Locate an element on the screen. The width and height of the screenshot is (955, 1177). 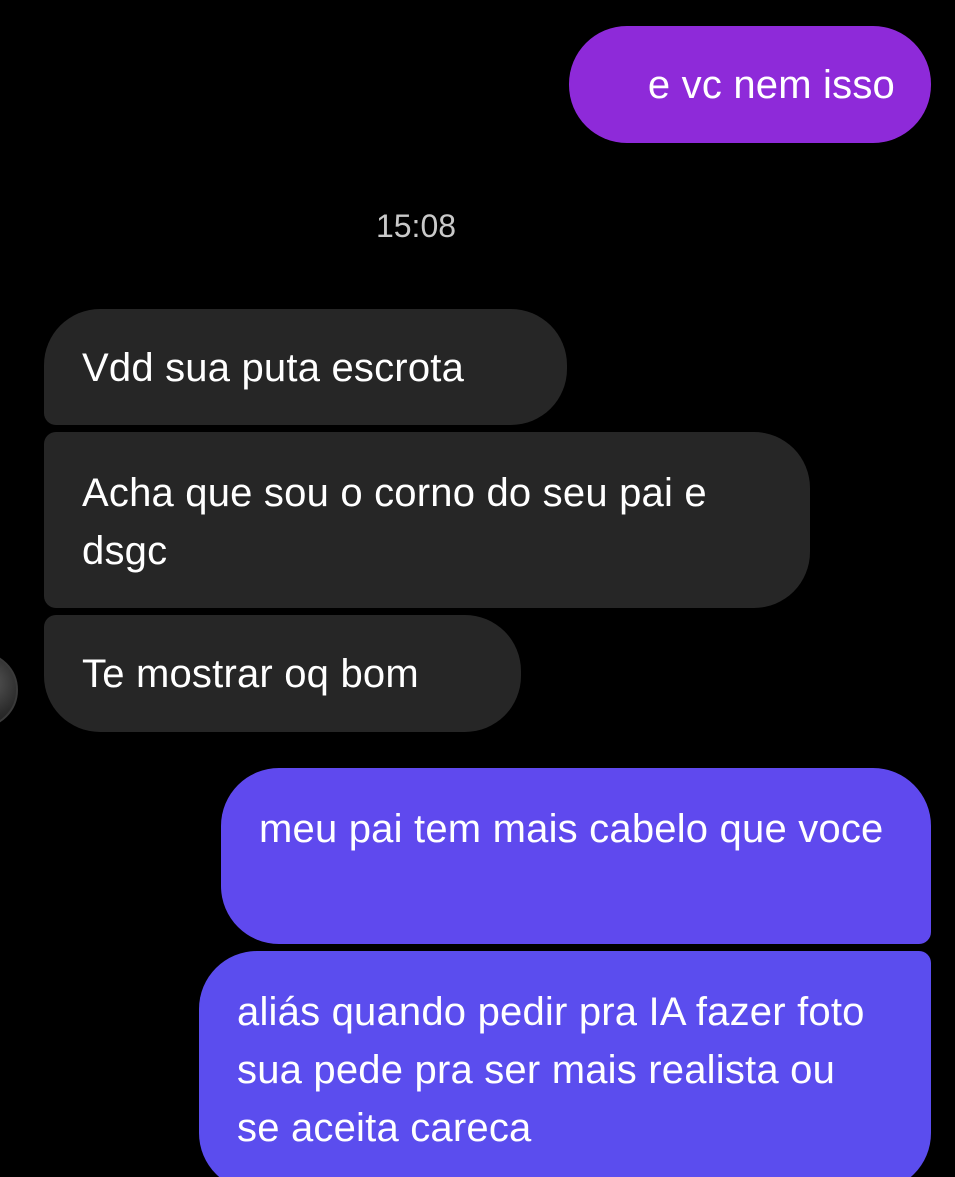
sender-avatar is located at coordinates (9, 690).